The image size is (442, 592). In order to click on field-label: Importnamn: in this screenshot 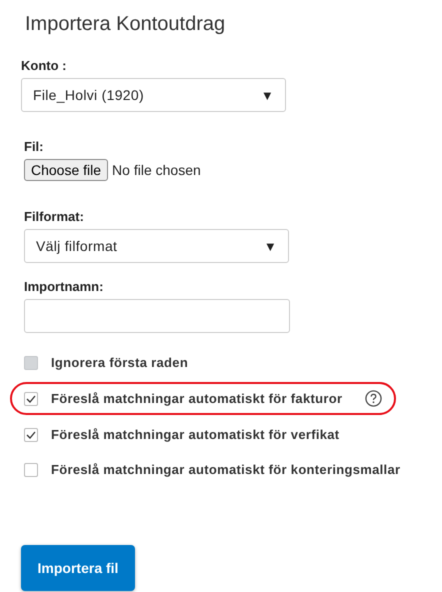, I will do `click(64, 286)`.